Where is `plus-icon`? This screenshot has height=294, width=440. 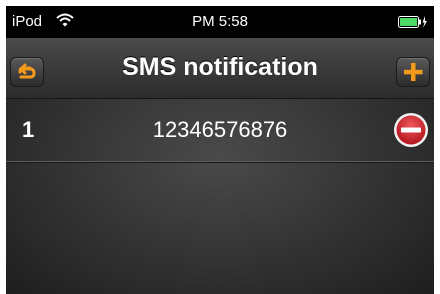 plus-icon is located at coordinates (413, 72).